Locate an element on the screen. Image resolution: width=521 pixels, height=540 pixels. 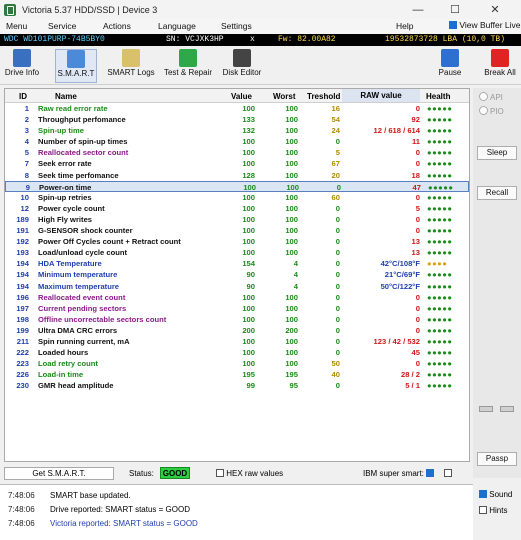
test-repair-button: Test & Repair is located at coordinates (188, 66).